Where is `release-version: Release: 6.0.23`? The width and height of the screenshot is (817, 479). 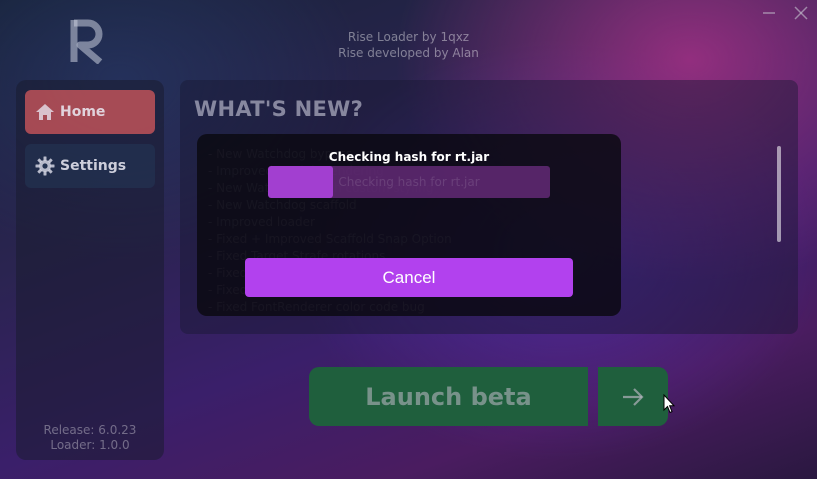
release-version: Release: 6.0.23 is located at coordinates (90, 430).